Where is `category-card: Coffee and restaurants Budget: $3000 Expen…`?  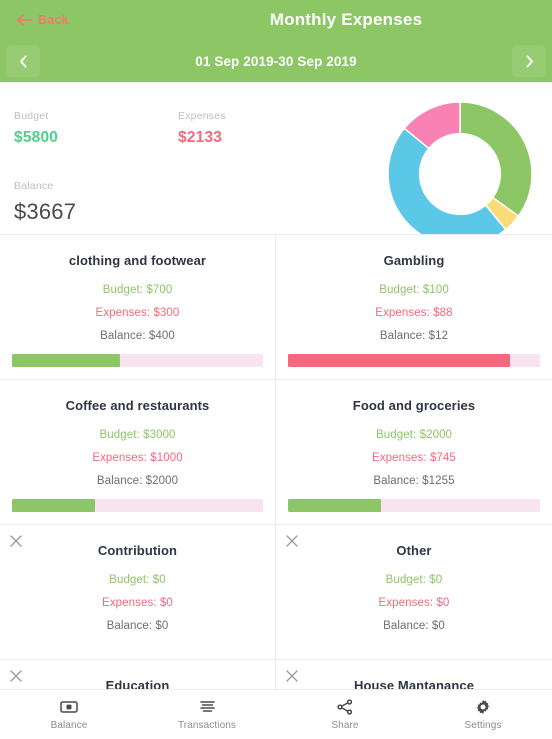
category-card: Coffee and restaurants Budget: $3000 Expen… is located at coordinates (138, 452).